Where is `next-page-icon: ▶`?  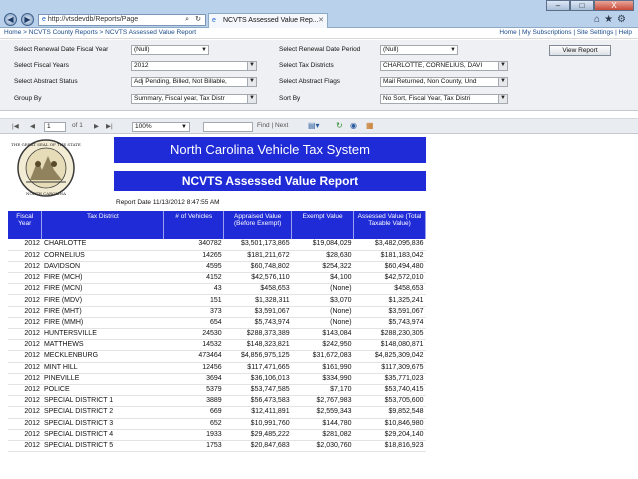 next-page-icon: ▶ is located at coordinates (96, 126).